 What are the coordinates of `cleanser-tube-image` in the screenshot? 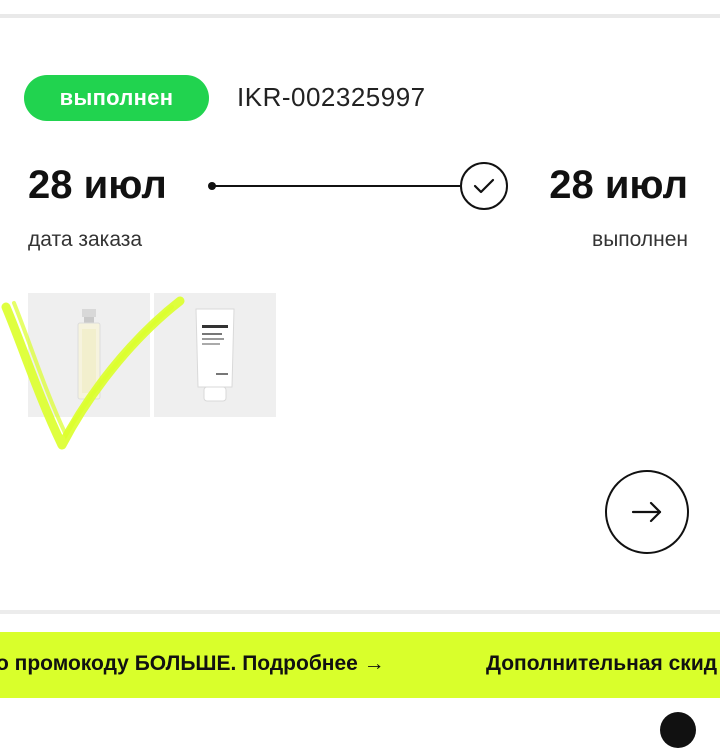 It's located at (215, 355).